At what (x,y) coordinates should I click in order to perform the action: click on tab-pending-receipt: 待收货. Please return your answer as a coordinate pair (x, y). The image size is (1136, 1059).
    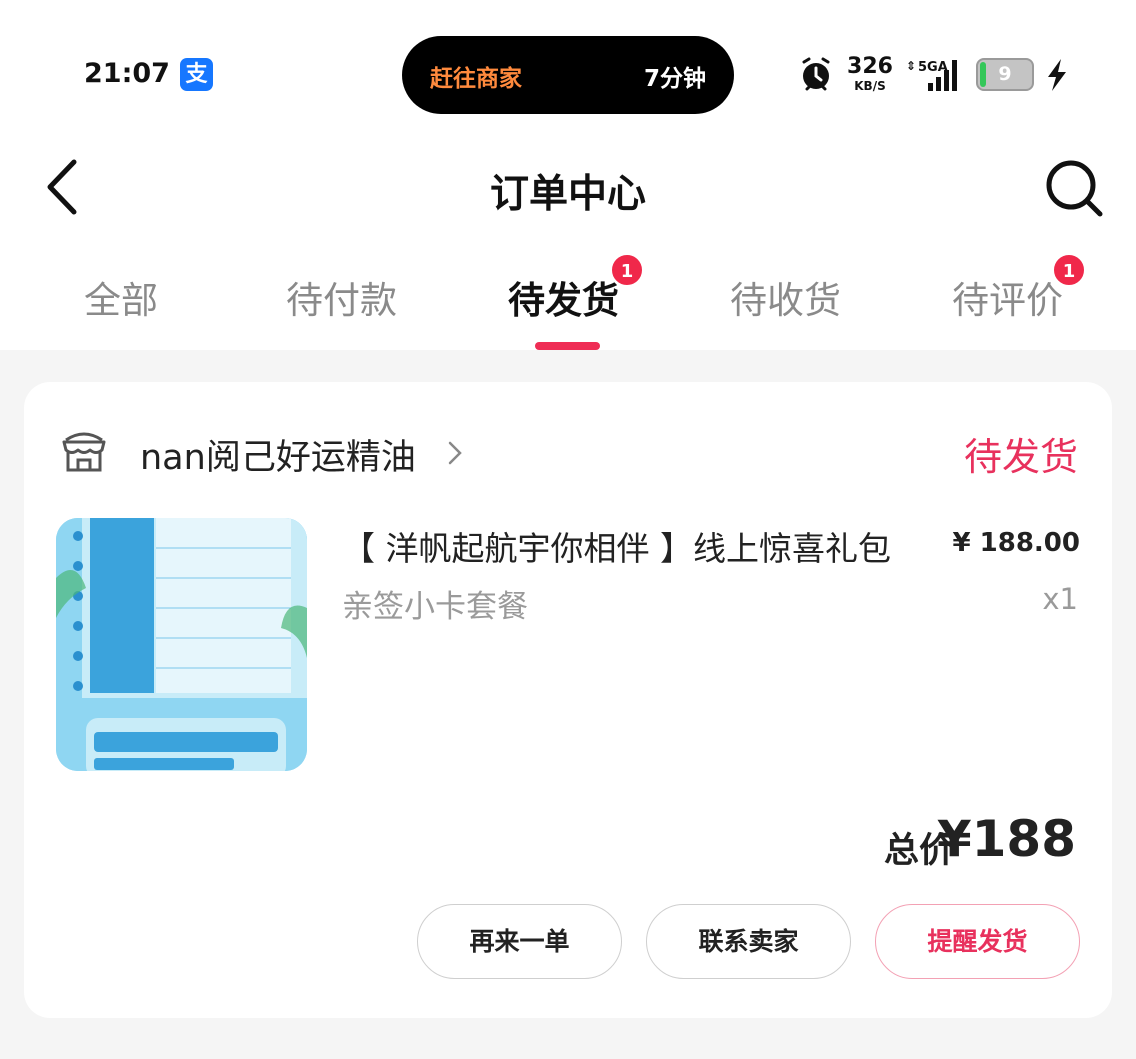
    Looking at the image, I should click on (785, 297).